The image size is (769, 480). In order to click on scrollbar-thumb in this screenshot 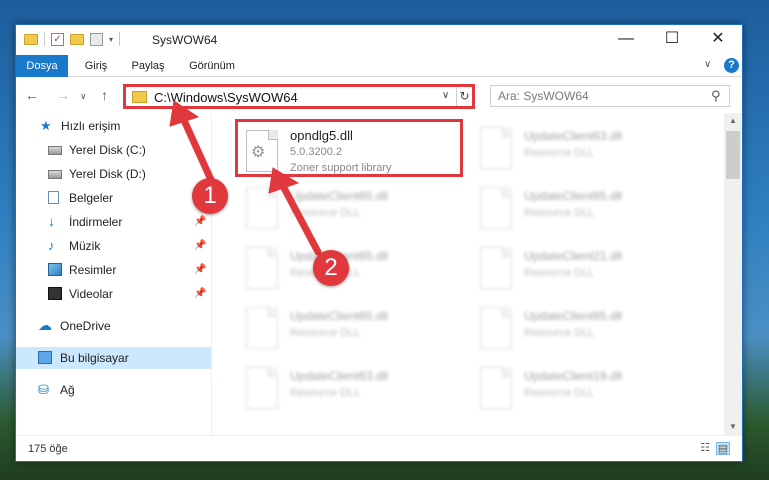, I will do `click(733, 155)`.